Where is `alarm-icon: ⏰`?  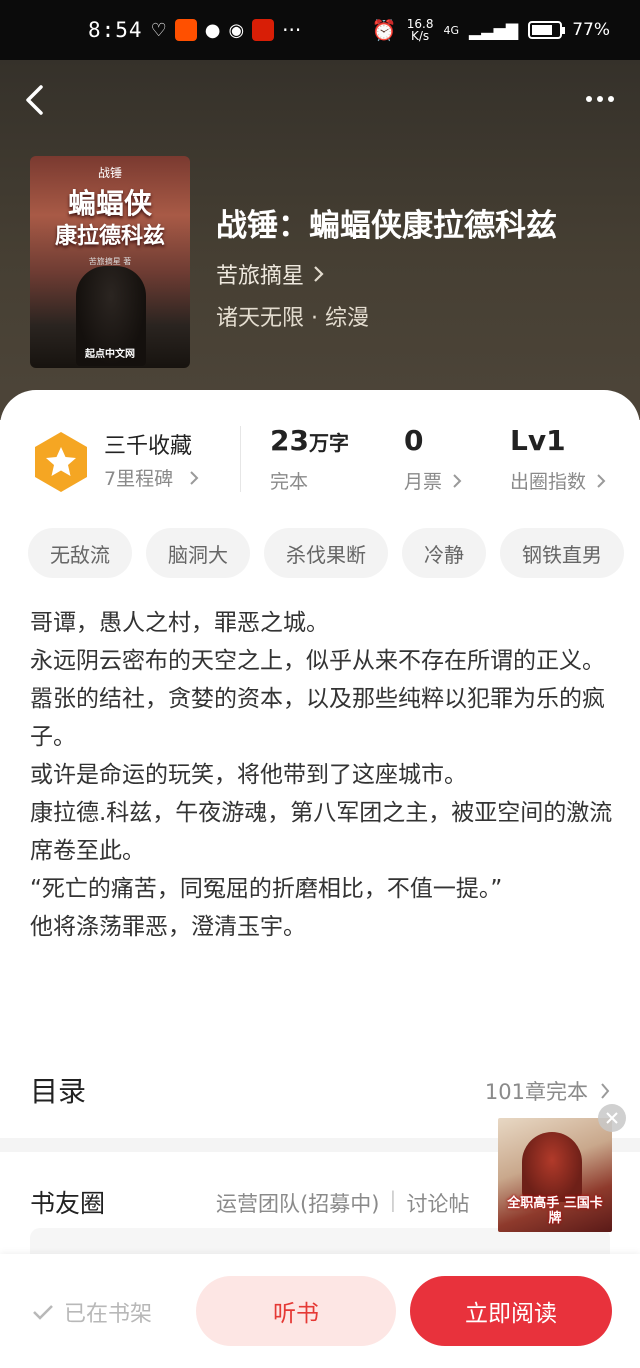
alarm-icon: ⏰ is located at coordinates (384, 30).